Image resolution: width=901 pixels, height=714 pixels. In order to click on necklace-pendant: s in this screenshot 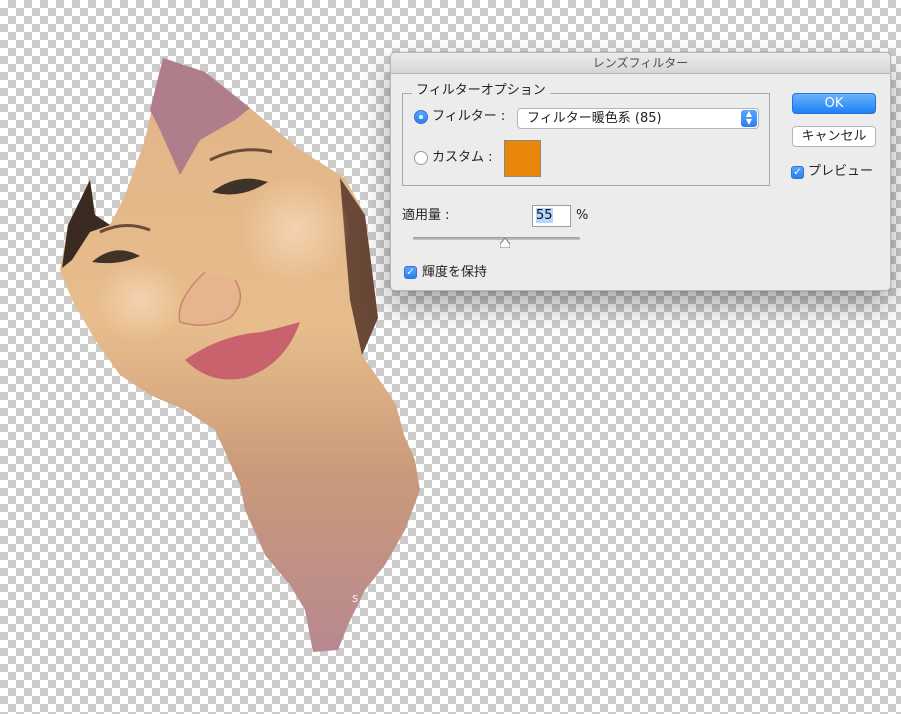, I will do `click(355, 598)`.